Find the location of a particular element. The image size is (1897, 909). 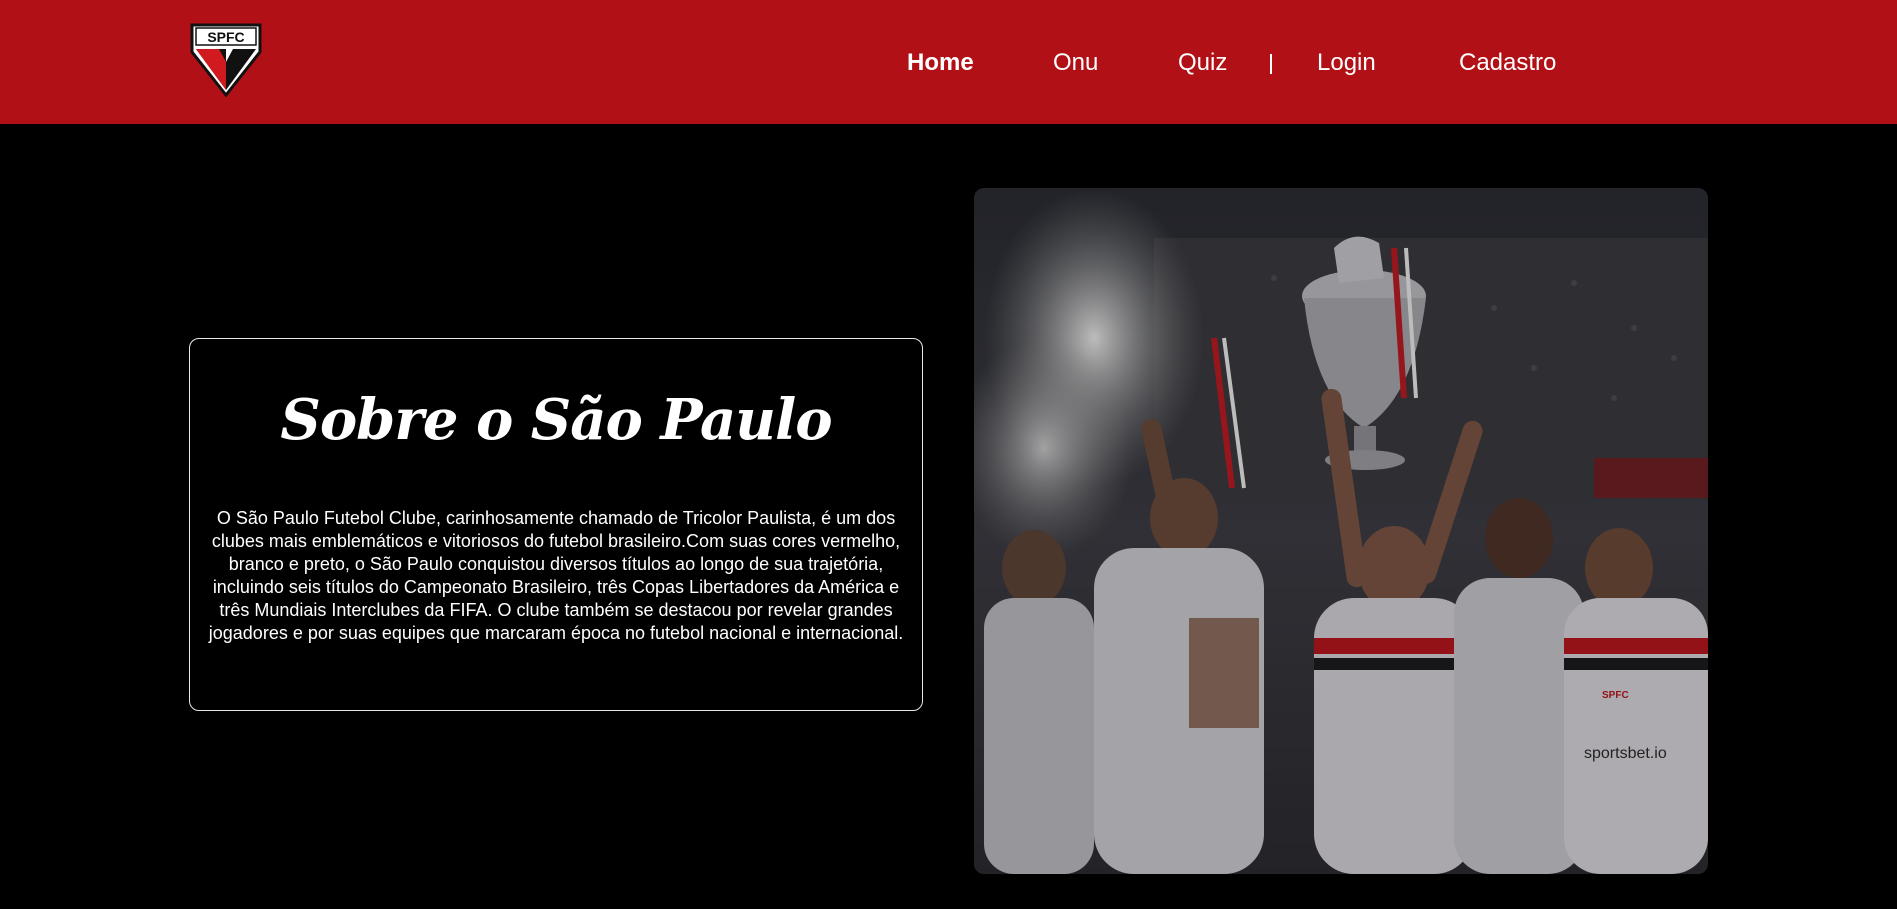

about-title: Sobre o São Paulo is located at coordinates (556, 420).